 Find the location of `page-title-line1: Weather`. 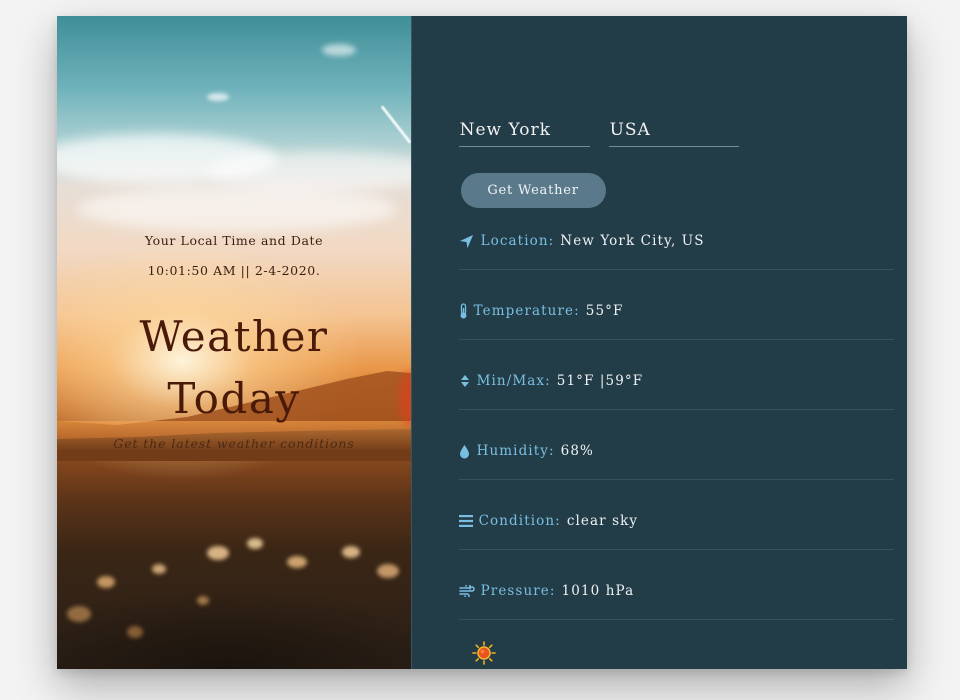

page-title-line1: Weather is located at coordinates (234, 336).